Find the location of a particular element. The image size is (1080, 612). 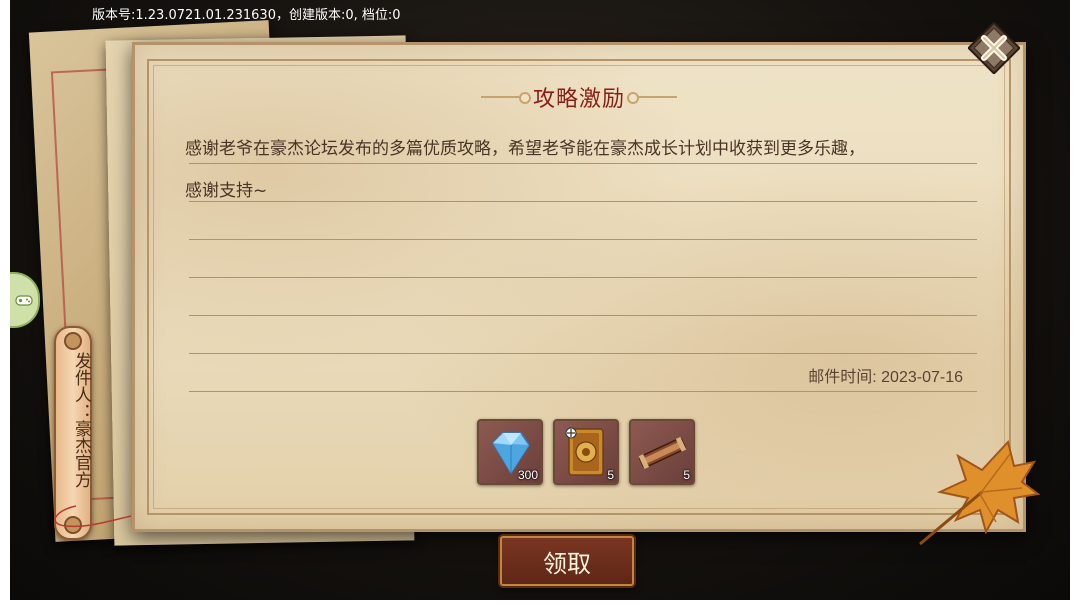

mail-title: 攻略激励 is located at coordinates (578, 99).